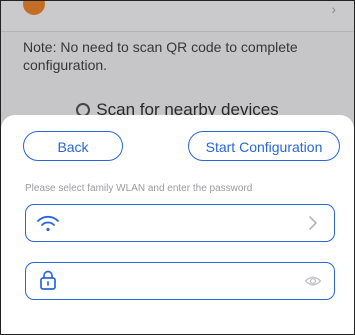 This screenshot has height=335, width=355. What do you see at coordinates (264, 146) in the screenshot?
I see `start-configuration-button: Start Configuration` at bounding box center [264, 146].